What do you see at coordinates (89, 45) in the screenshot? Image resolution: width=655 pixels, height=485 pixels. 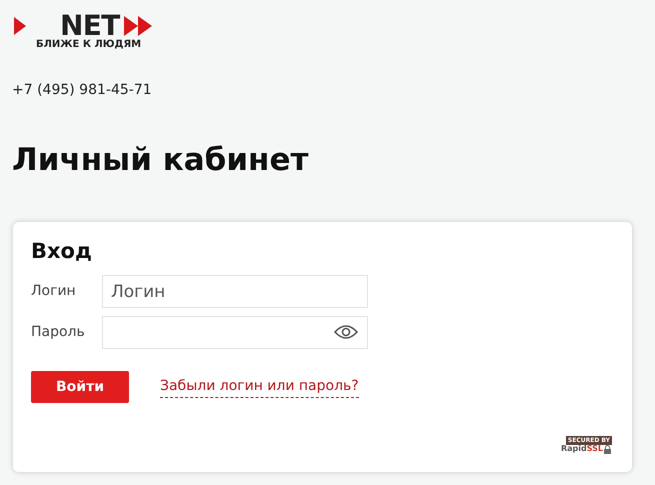 I see `logo-tagline: БЛИЖЕ К ЛЮДЯМ` at bounding box center [89, 45].